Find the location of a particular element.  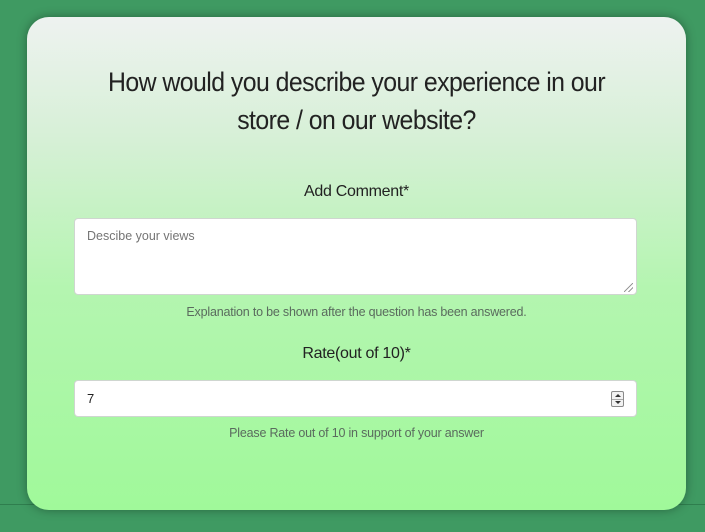

rating-label: Rate(out of 10)* is located at coordinates (356, 354).